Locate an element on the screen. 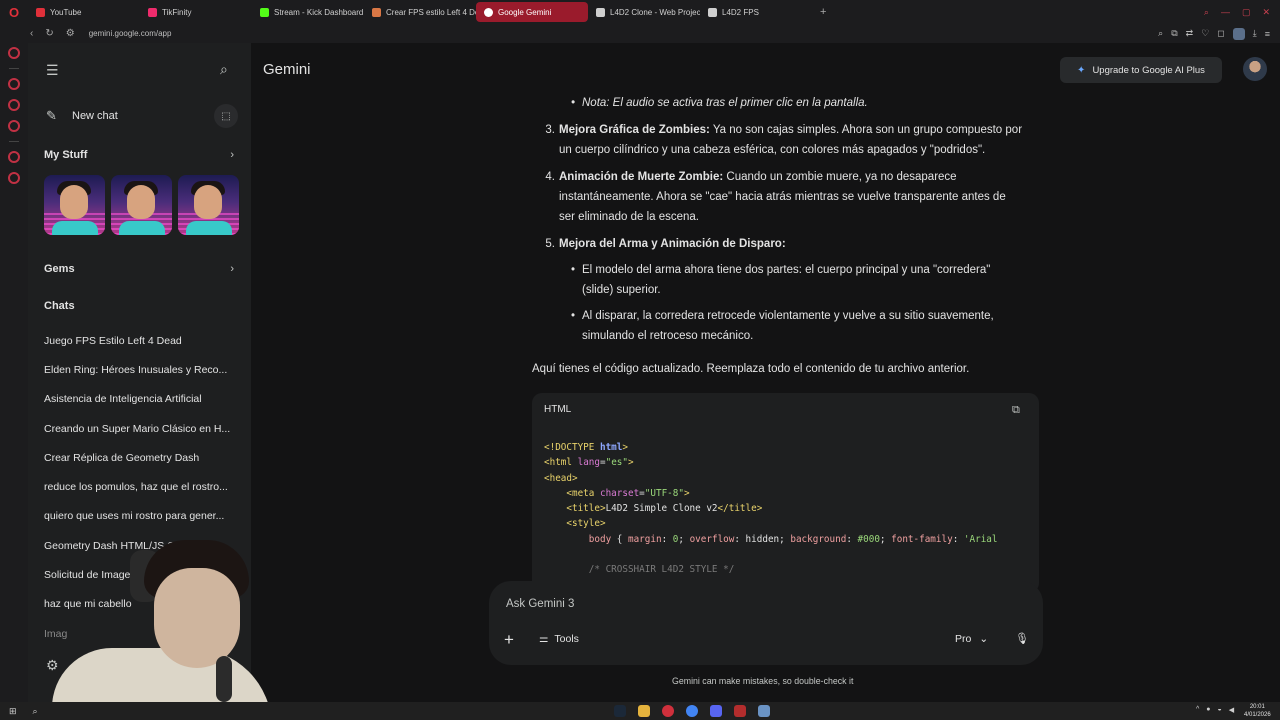 The image size is (1280, 720). system-tray: ^ ● ◒ ◀ is located at coordinates (1215, 710).